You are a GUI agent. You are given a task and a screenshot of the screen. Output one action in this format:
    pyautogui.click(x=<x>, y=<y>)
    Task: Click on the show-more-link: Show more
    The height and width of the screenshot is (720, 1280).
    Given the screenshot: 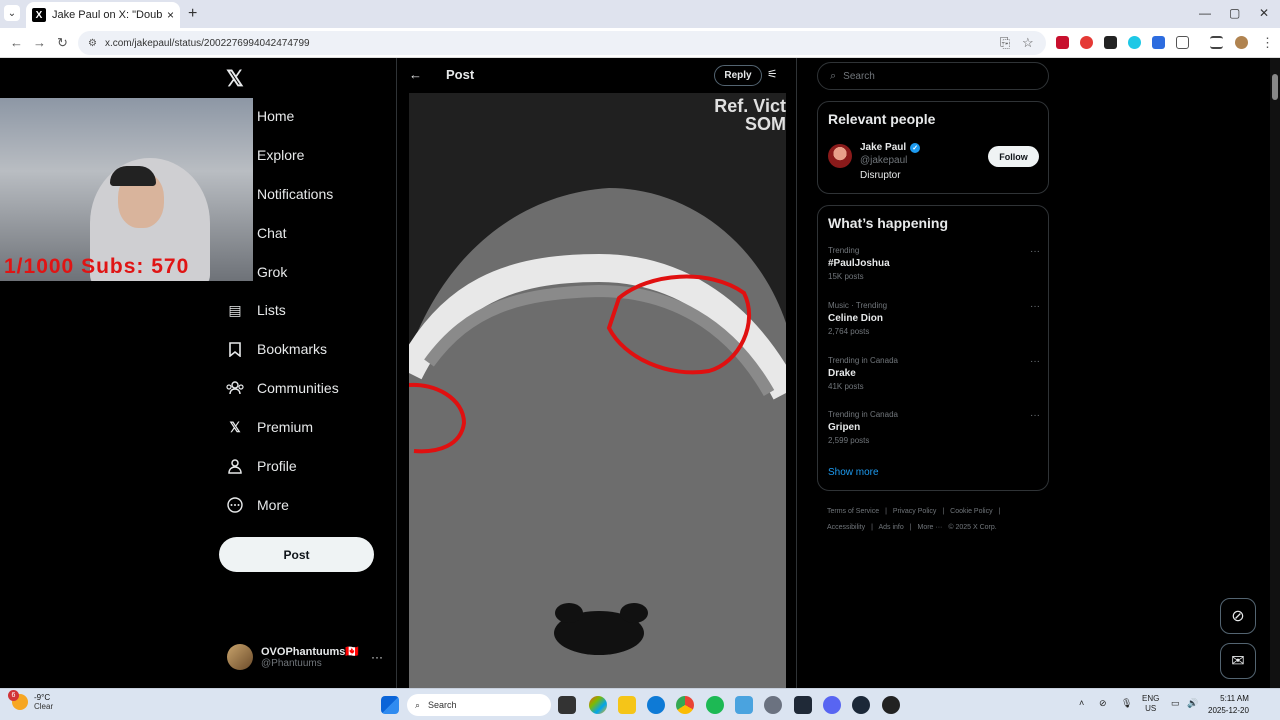 What is the action you would take?
    pyautogui.click(x=853, y=472)
    